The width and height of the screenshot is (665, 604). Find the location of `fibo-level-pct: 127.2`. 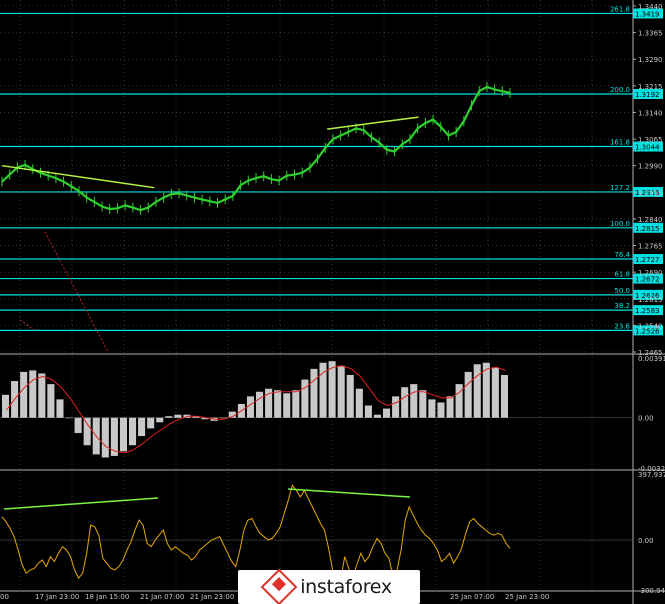

fibo-level-pct: 127.2 is located at coordinates (620, 188).